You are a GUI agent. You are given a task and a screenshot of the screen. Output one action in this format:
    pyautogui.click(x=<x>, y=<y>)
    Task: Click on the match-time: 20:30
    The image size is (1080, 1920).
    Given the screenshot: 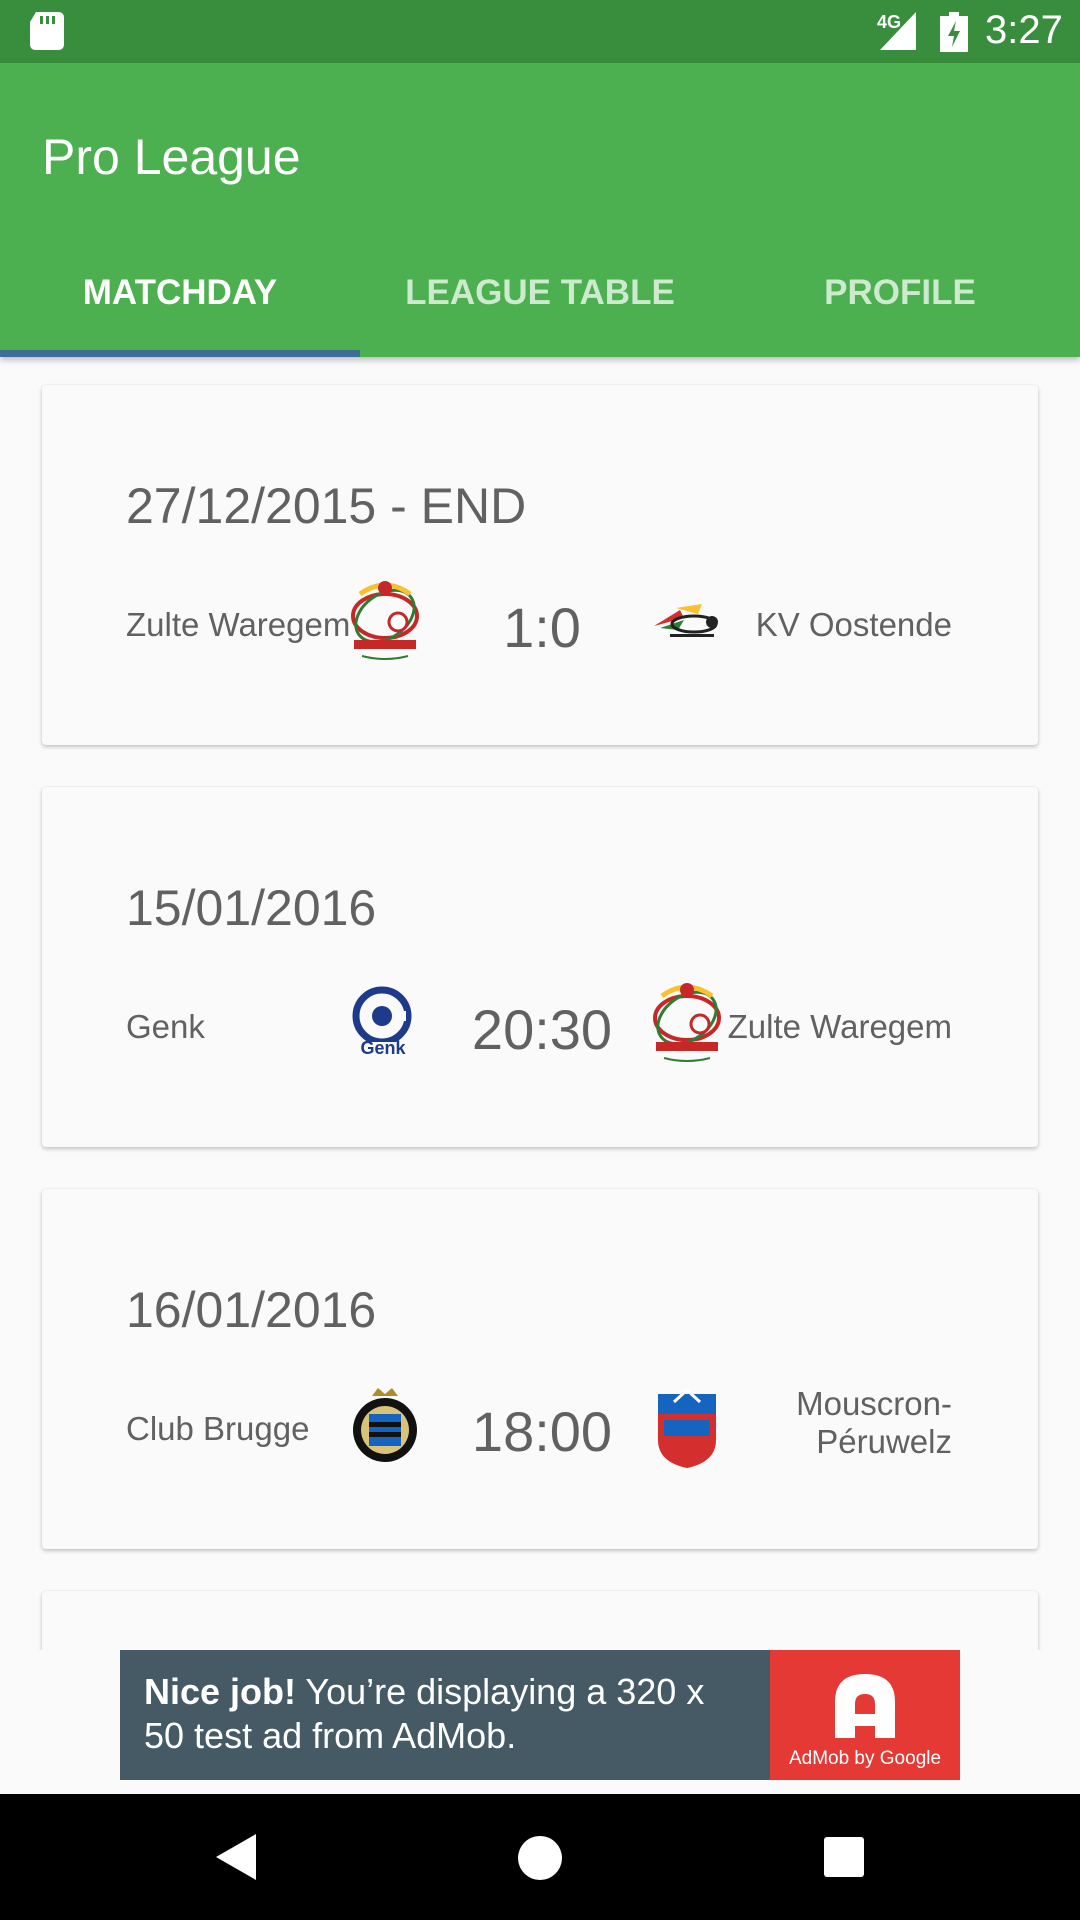 What is the action you would take?
    pyautogui.click(x=542, y=1029)
    